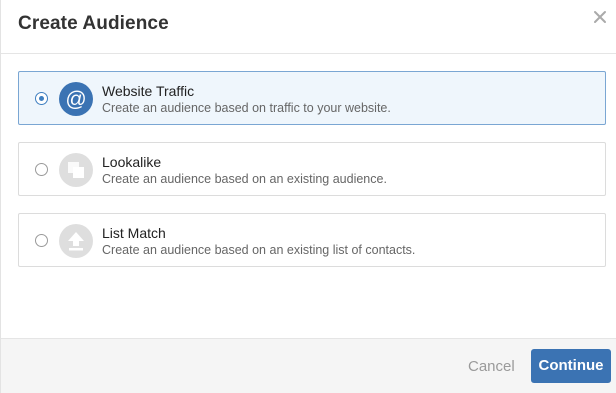  Describe the element at coordinates (41, 240) in the screenshot. I see `radio-list-match` at that location.